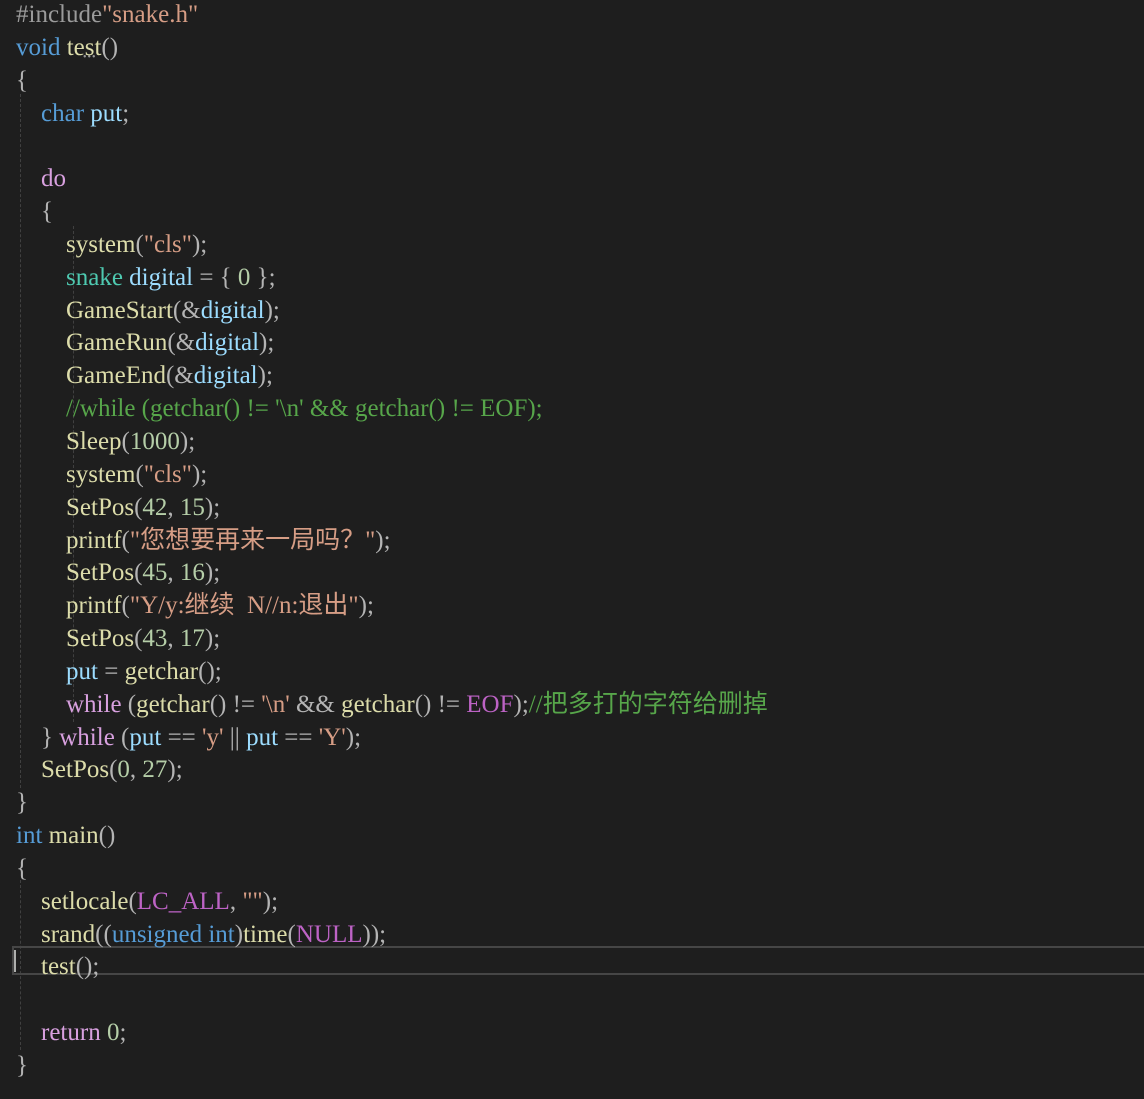  What do you see at coordinates (576, 311) in the screenshot?
I see `code-line: GameStart(&digital);` at bounding box center [576, 311].